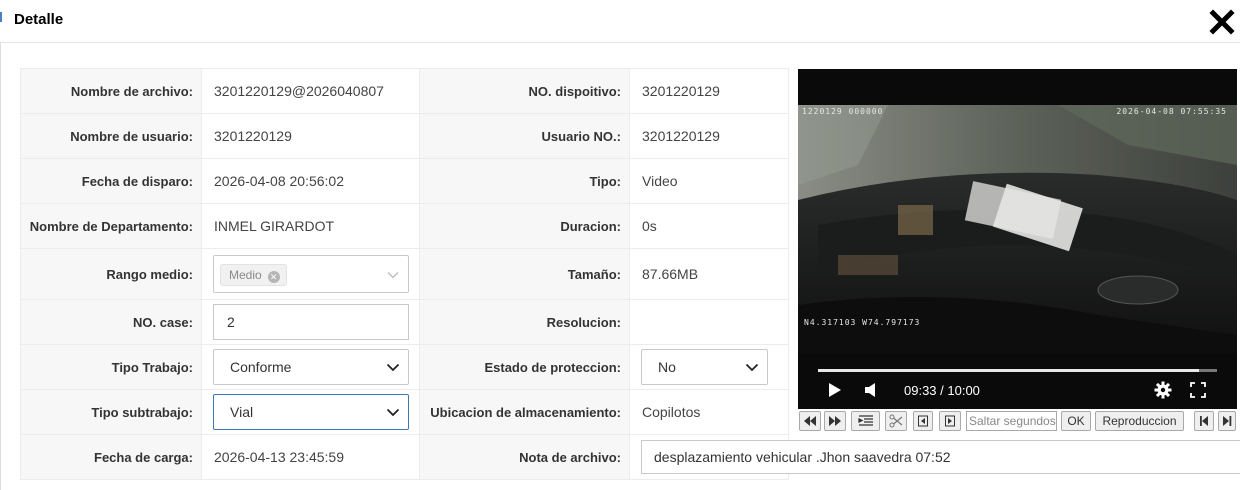 This screenshot has height=490, width=1240. I want to click on work-type-value: Conforme, so click(261, 367).